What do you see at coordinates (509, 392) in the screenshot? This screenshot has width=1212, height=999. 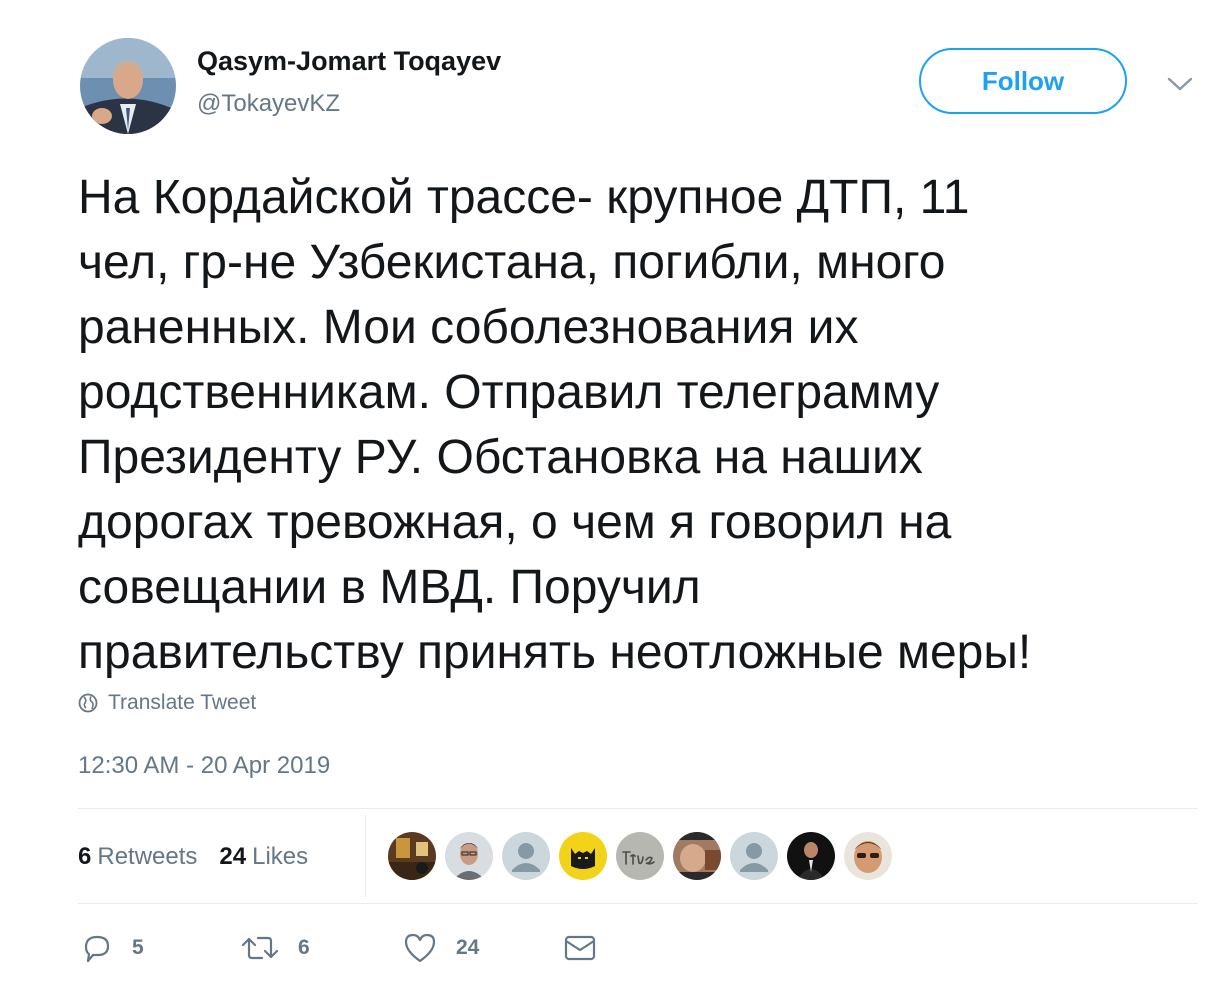 I see `tweet-text-line: родственникам. Отправил телеграмму` at bounding box center [509, 392].